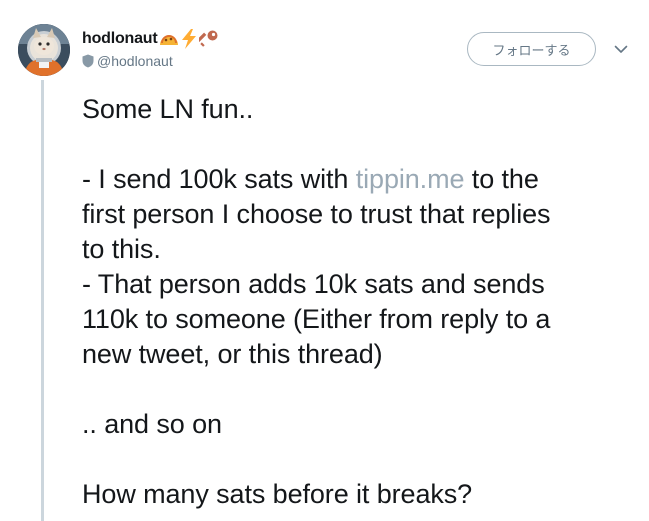 The height and width of the screenshot is (521, 649). I want to click on chevron-down-icon, so click(621, 49).